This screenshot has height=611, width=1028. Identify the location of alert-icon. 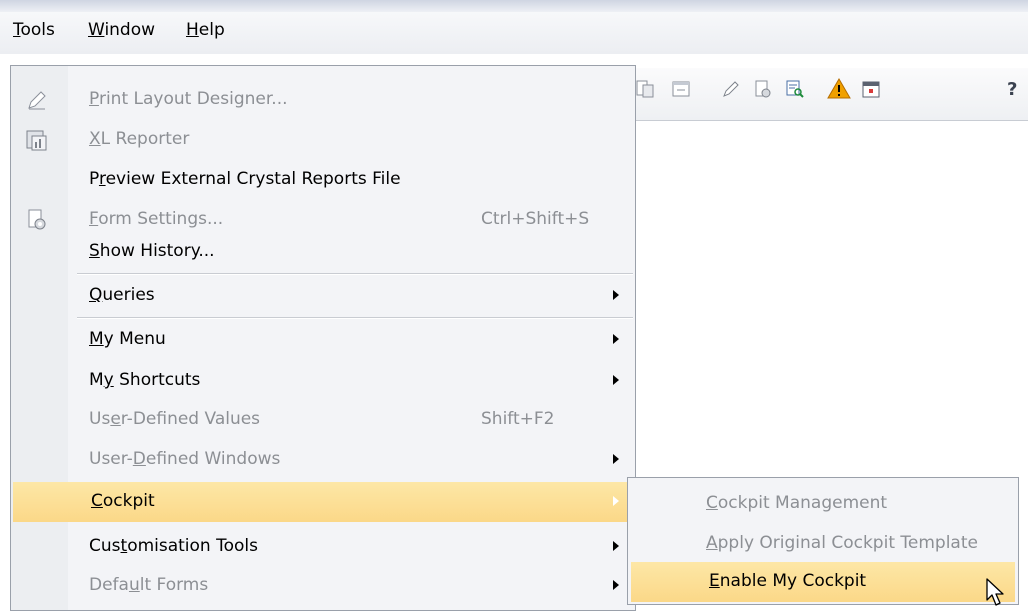
(839, 89).